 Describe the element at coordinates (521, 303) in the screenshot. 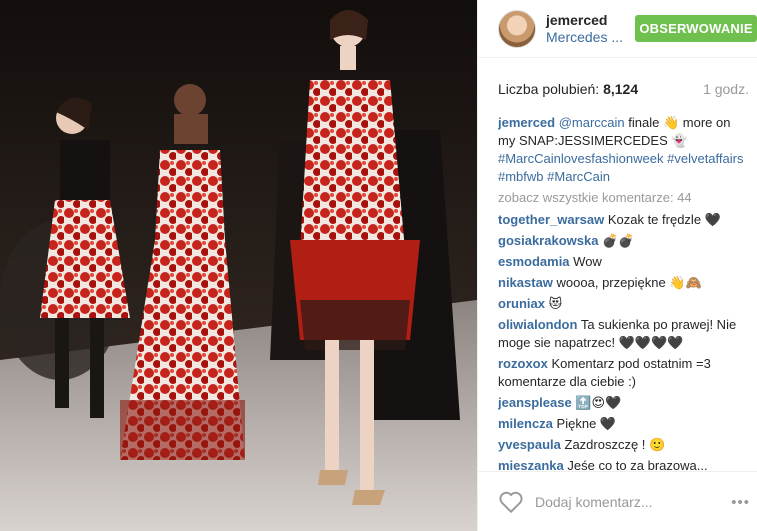

I see `comment-username: oruniax` at that location.